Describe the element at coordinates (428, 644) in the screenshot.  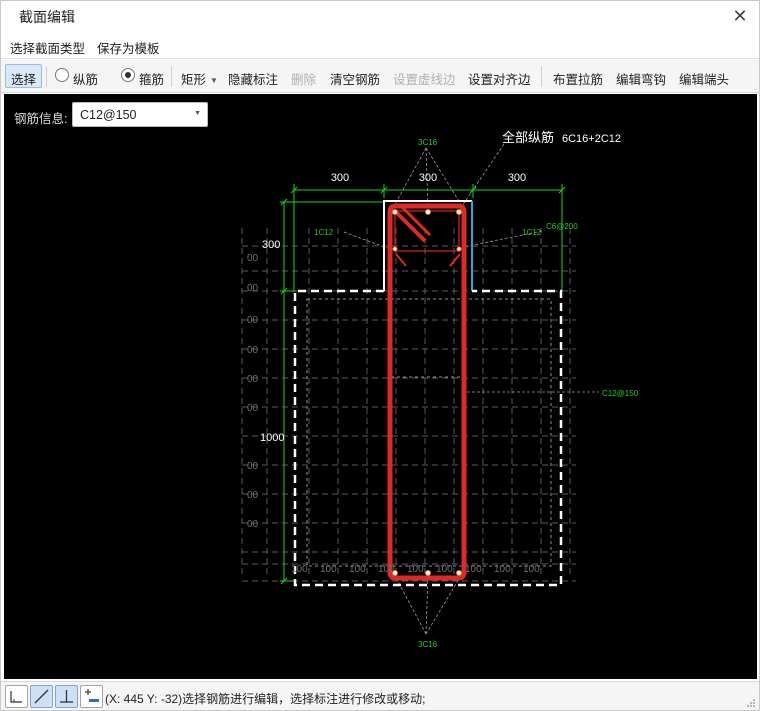
I see `bottom-bar-label: 3C16` at that location.